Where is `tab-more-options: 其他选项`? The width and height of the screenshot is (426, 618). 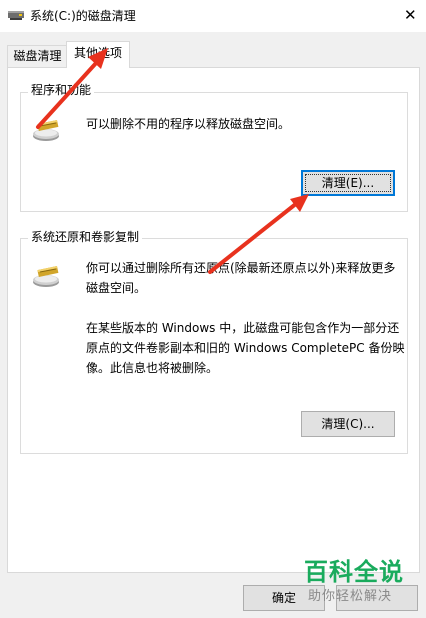 tab-more-options: 其他选项 is located at coordinates (98, 54).